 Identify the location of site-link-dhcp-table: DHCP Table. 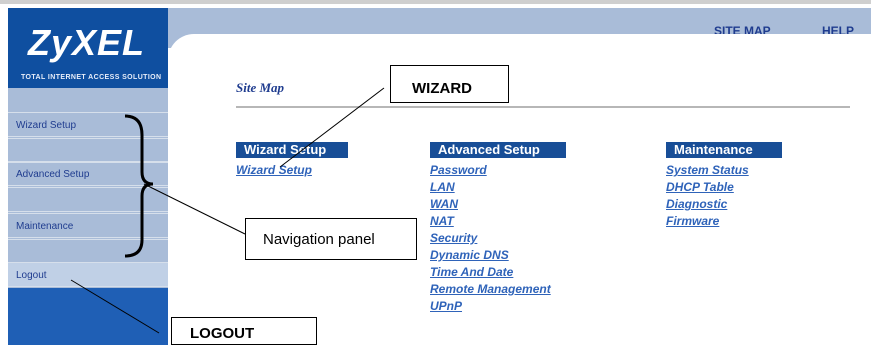
(700, 187).